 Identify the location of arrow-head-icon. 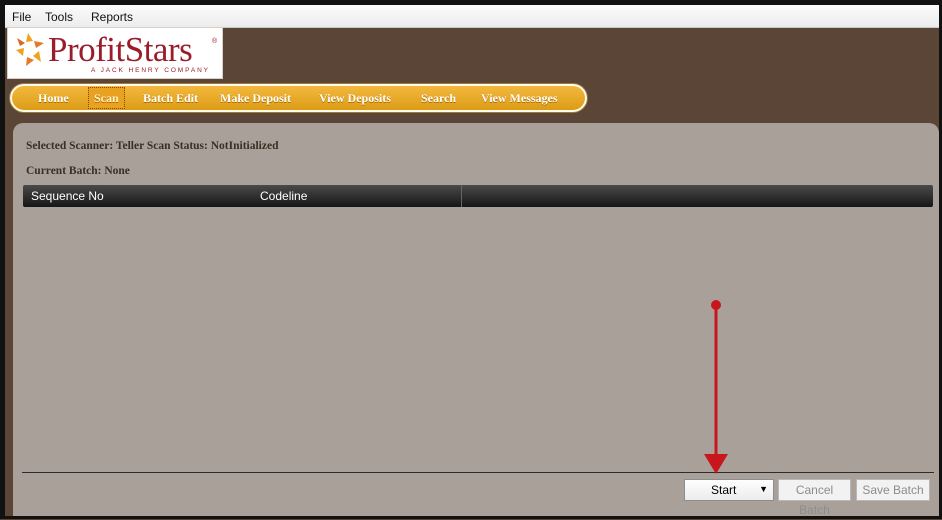
(716, 464).